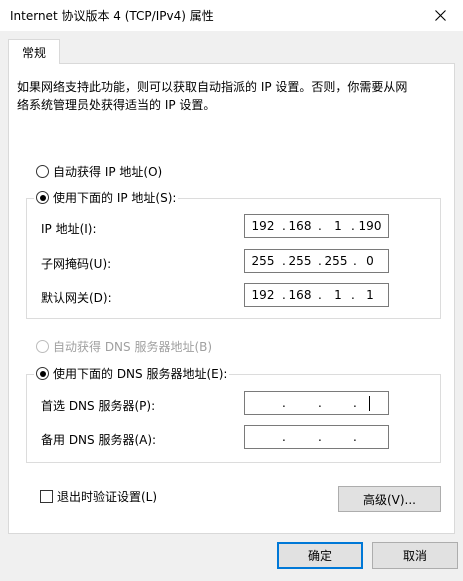 This screenshot has height=581, width=463. Describe the element at coordinates (99, 440) in the screenshot. I see `alternate-dns-label: 备用 DNS 服务器(A):` at that location.